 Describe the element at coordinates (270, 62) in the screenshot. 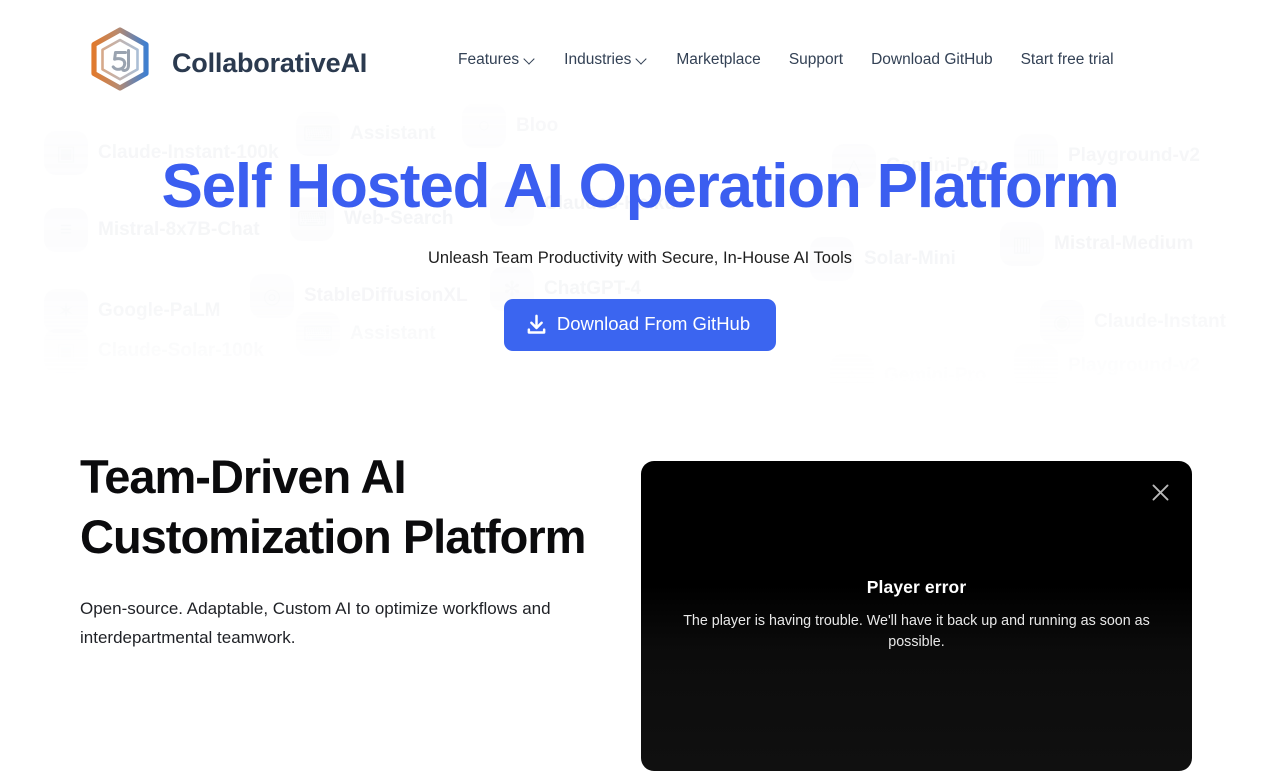

I see `brand-name: CollaborativeAI` at that location.